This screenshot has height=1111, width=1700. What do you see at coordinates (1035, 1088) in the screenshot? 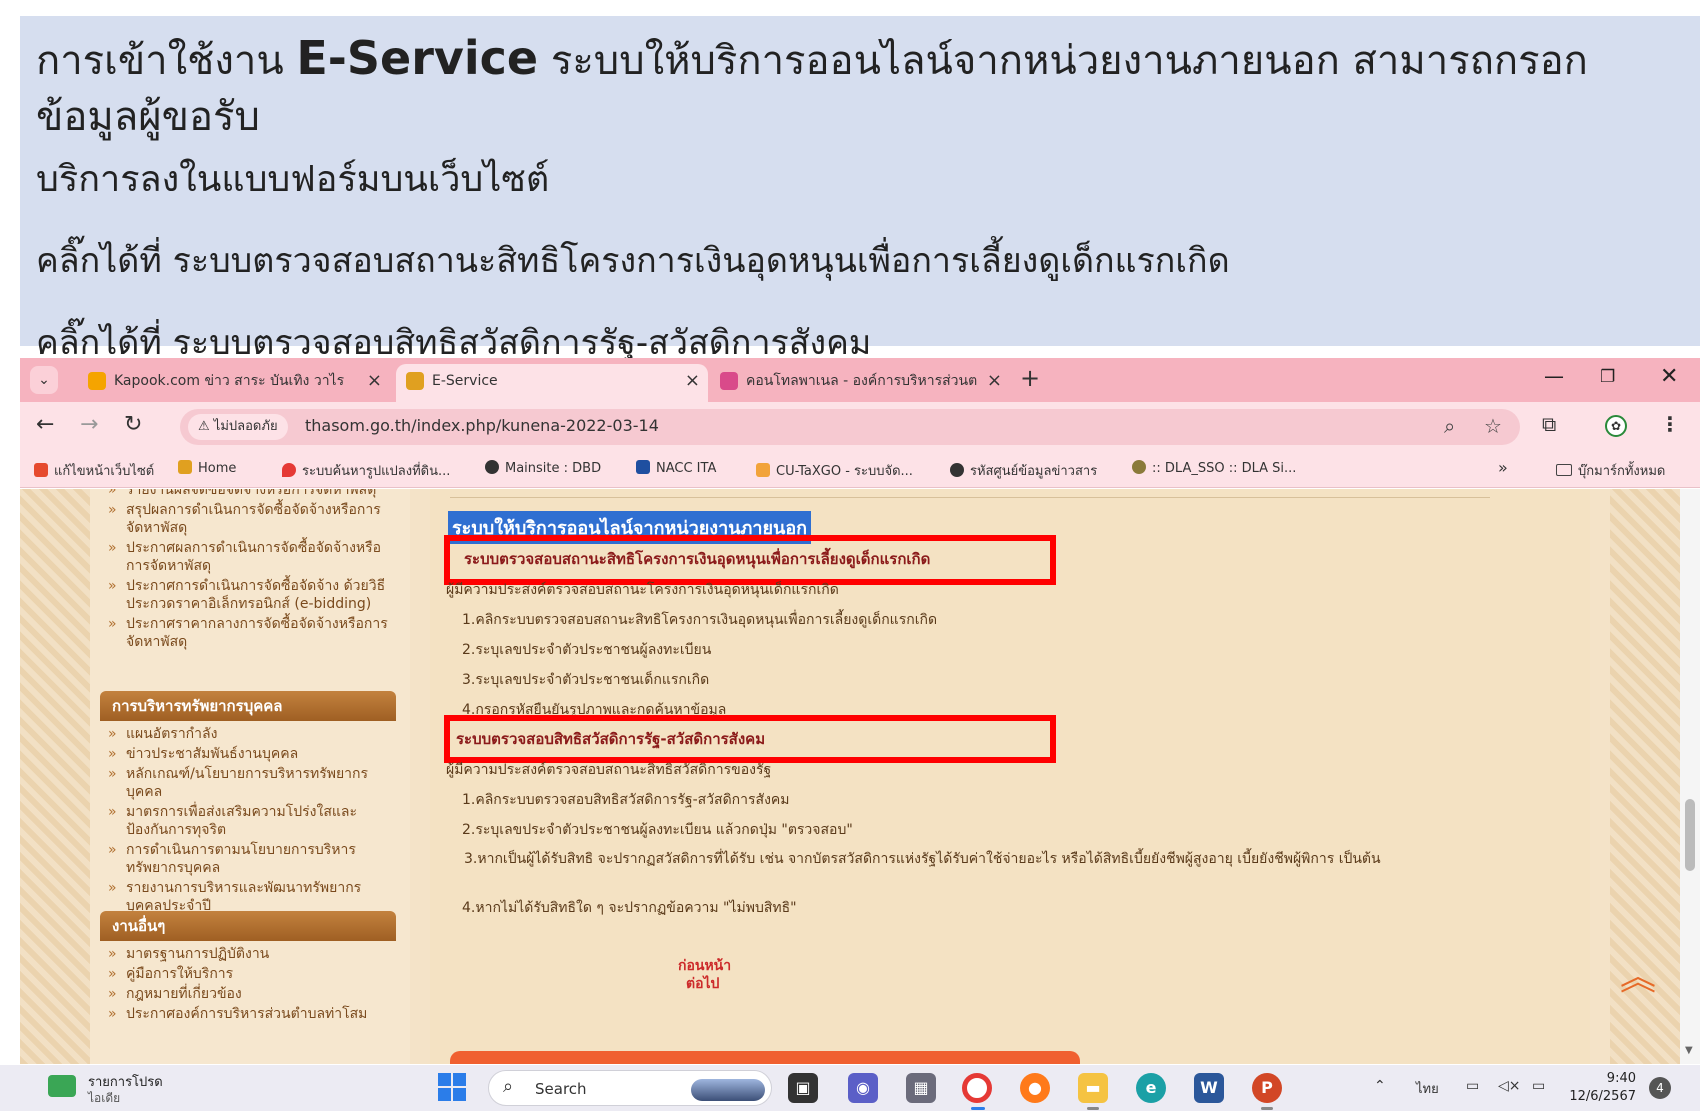
I see `firefox-icon: ●` at bounding box center [1035, 1088].